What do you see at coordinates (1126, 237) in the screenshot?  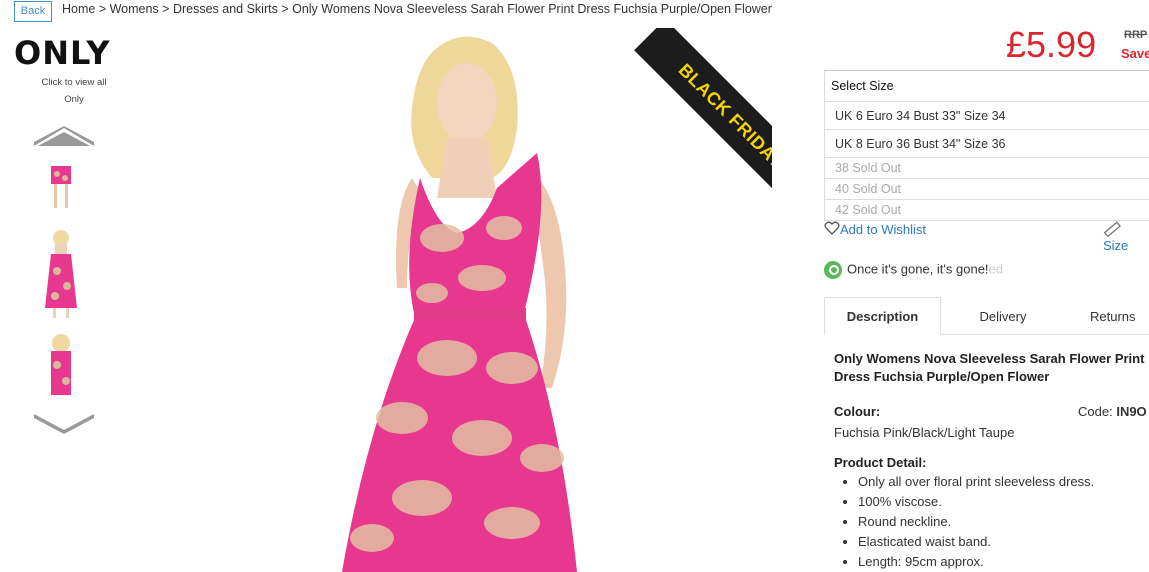 I see `size-guide-link: Size` at bounding box center [1126, 237].